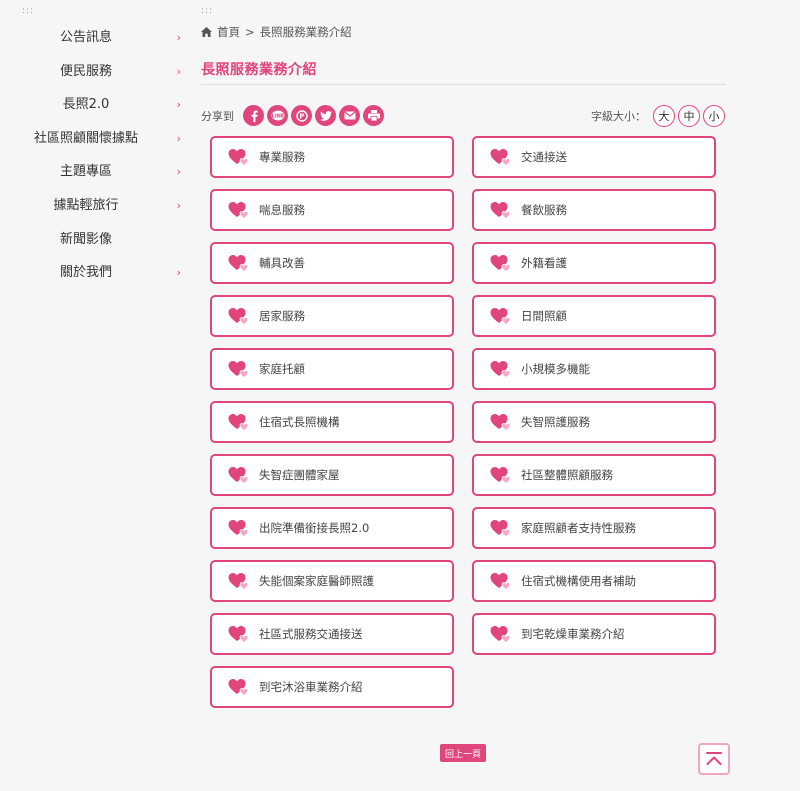 The image size is (800, 791). What do you see at coordinates (544, 263) in the screenshot?
I see `service-card-label: 外籍看護` at bounding box center [544, 263].